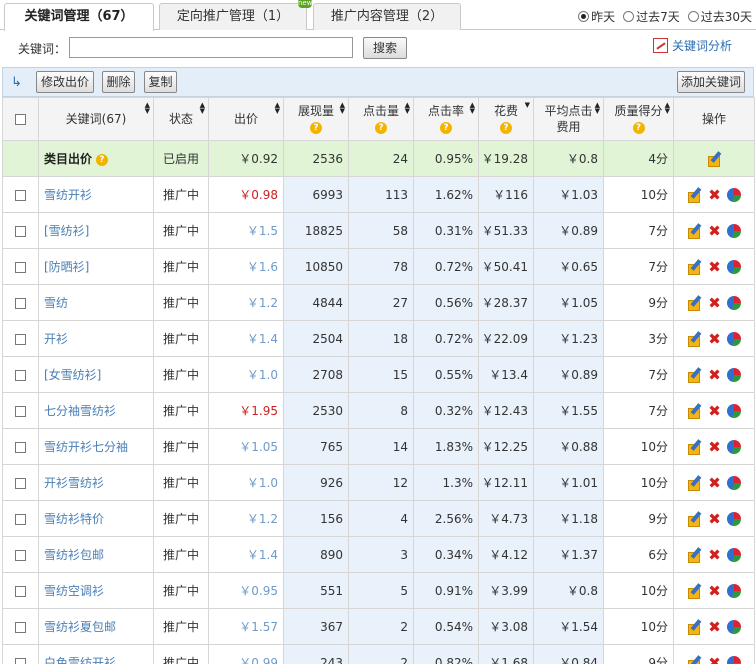  I want to click on keyword-link: 七分袖雪纺衫, so click(80, 411).